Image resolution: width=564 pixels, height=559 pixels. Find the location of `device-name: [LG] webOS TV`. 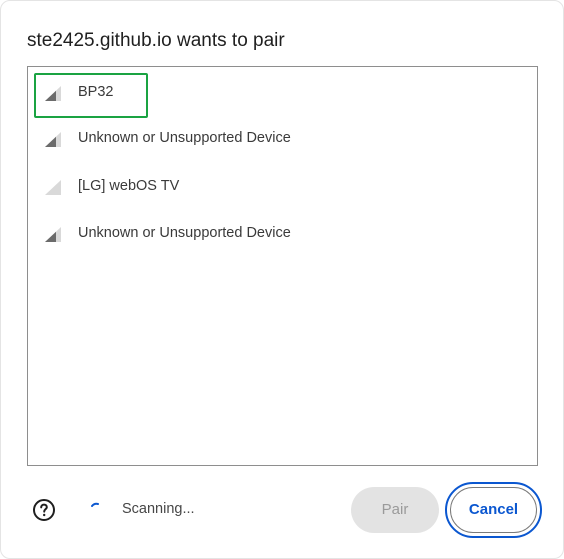

device-name: [LG] webOS TV is located at coordinates (129, 186).